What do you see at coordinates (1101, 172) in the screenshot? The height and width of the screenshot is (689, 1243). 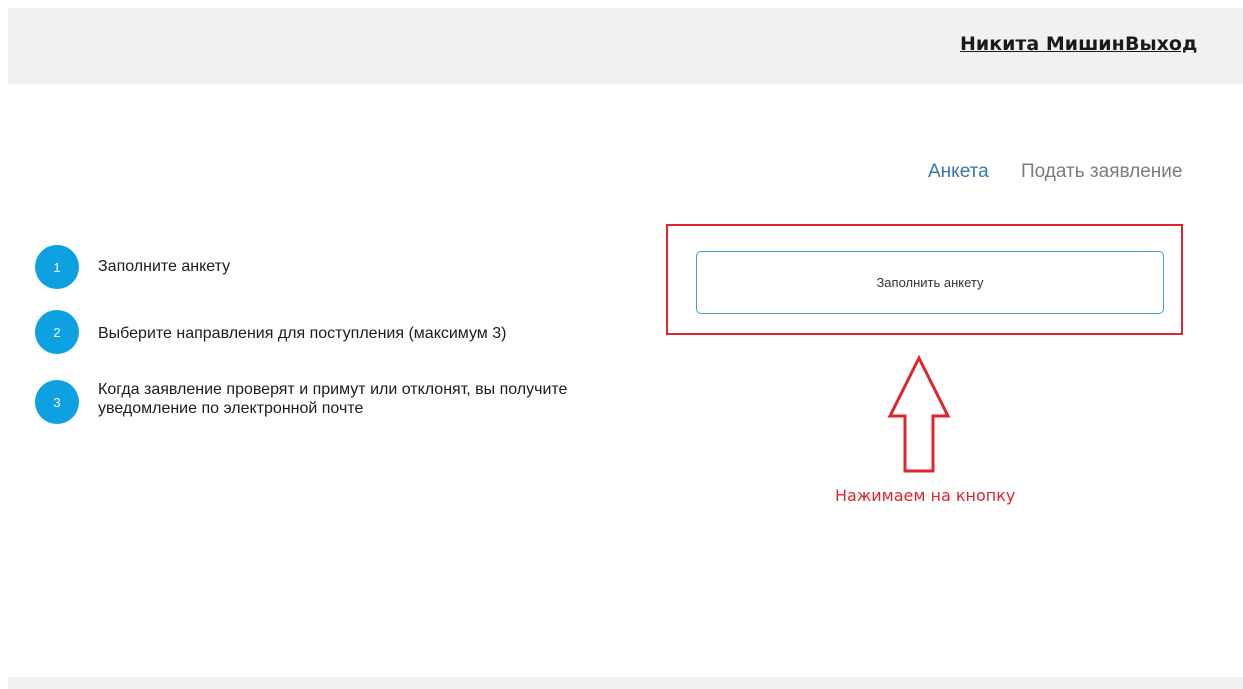 I see `tab-submit-application: Подать заявление` at bounding box center [1101, 172].